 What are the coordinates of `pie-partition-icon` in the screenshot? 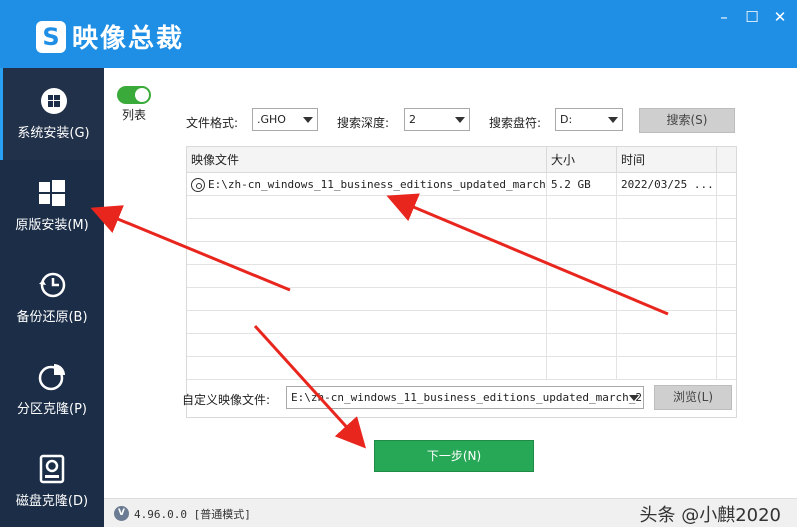 It's located at (52, 377).